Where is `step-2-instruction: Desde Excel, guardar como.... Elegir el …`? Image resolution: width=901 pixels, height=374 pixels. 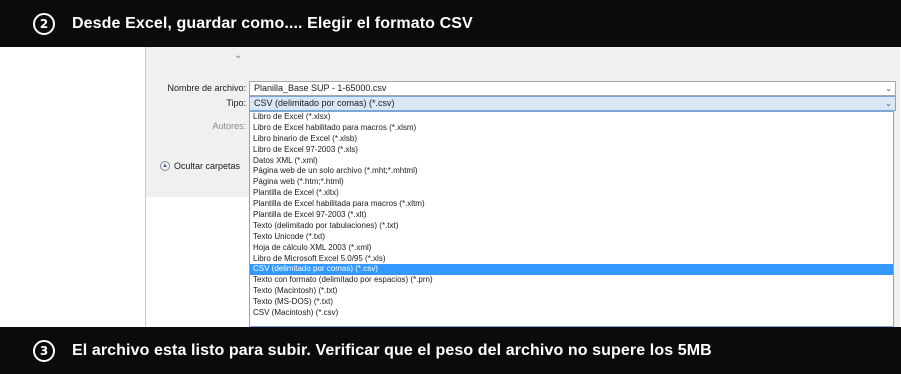 step-2-instruction: Desde Excel, guardar como.... Elegir el … is located at coordinates (272, 23).